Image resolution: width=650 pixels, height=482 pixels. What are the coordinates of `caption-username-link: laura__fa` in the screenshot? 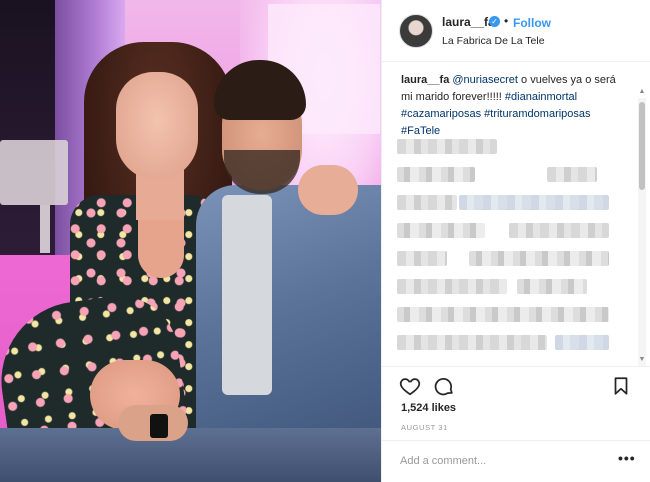 It's located at (425, 80).